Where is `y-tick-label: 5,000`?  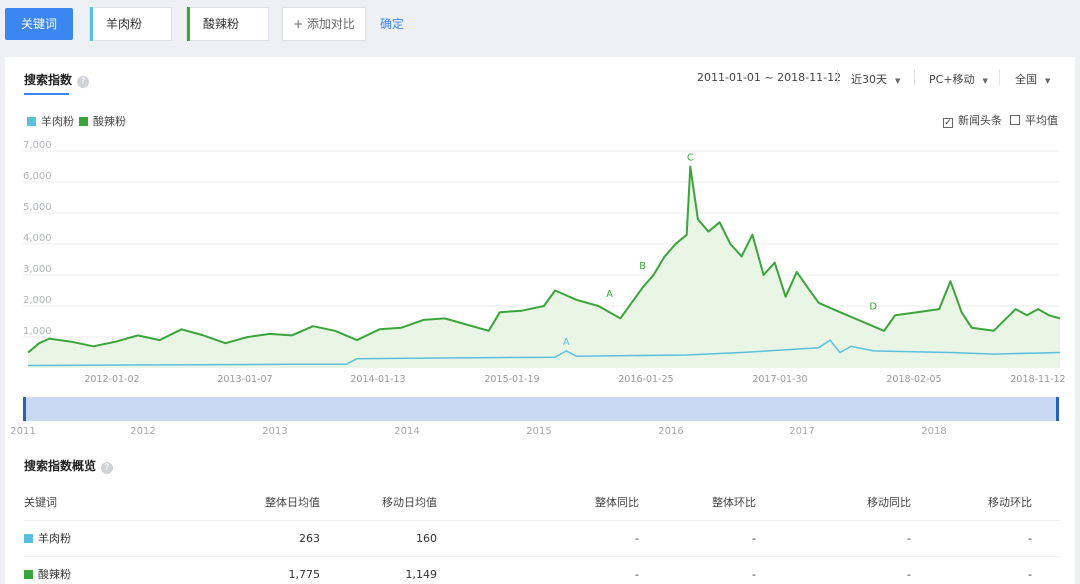
y-tick-label: 5,000 is located at coordinates (37, 207).